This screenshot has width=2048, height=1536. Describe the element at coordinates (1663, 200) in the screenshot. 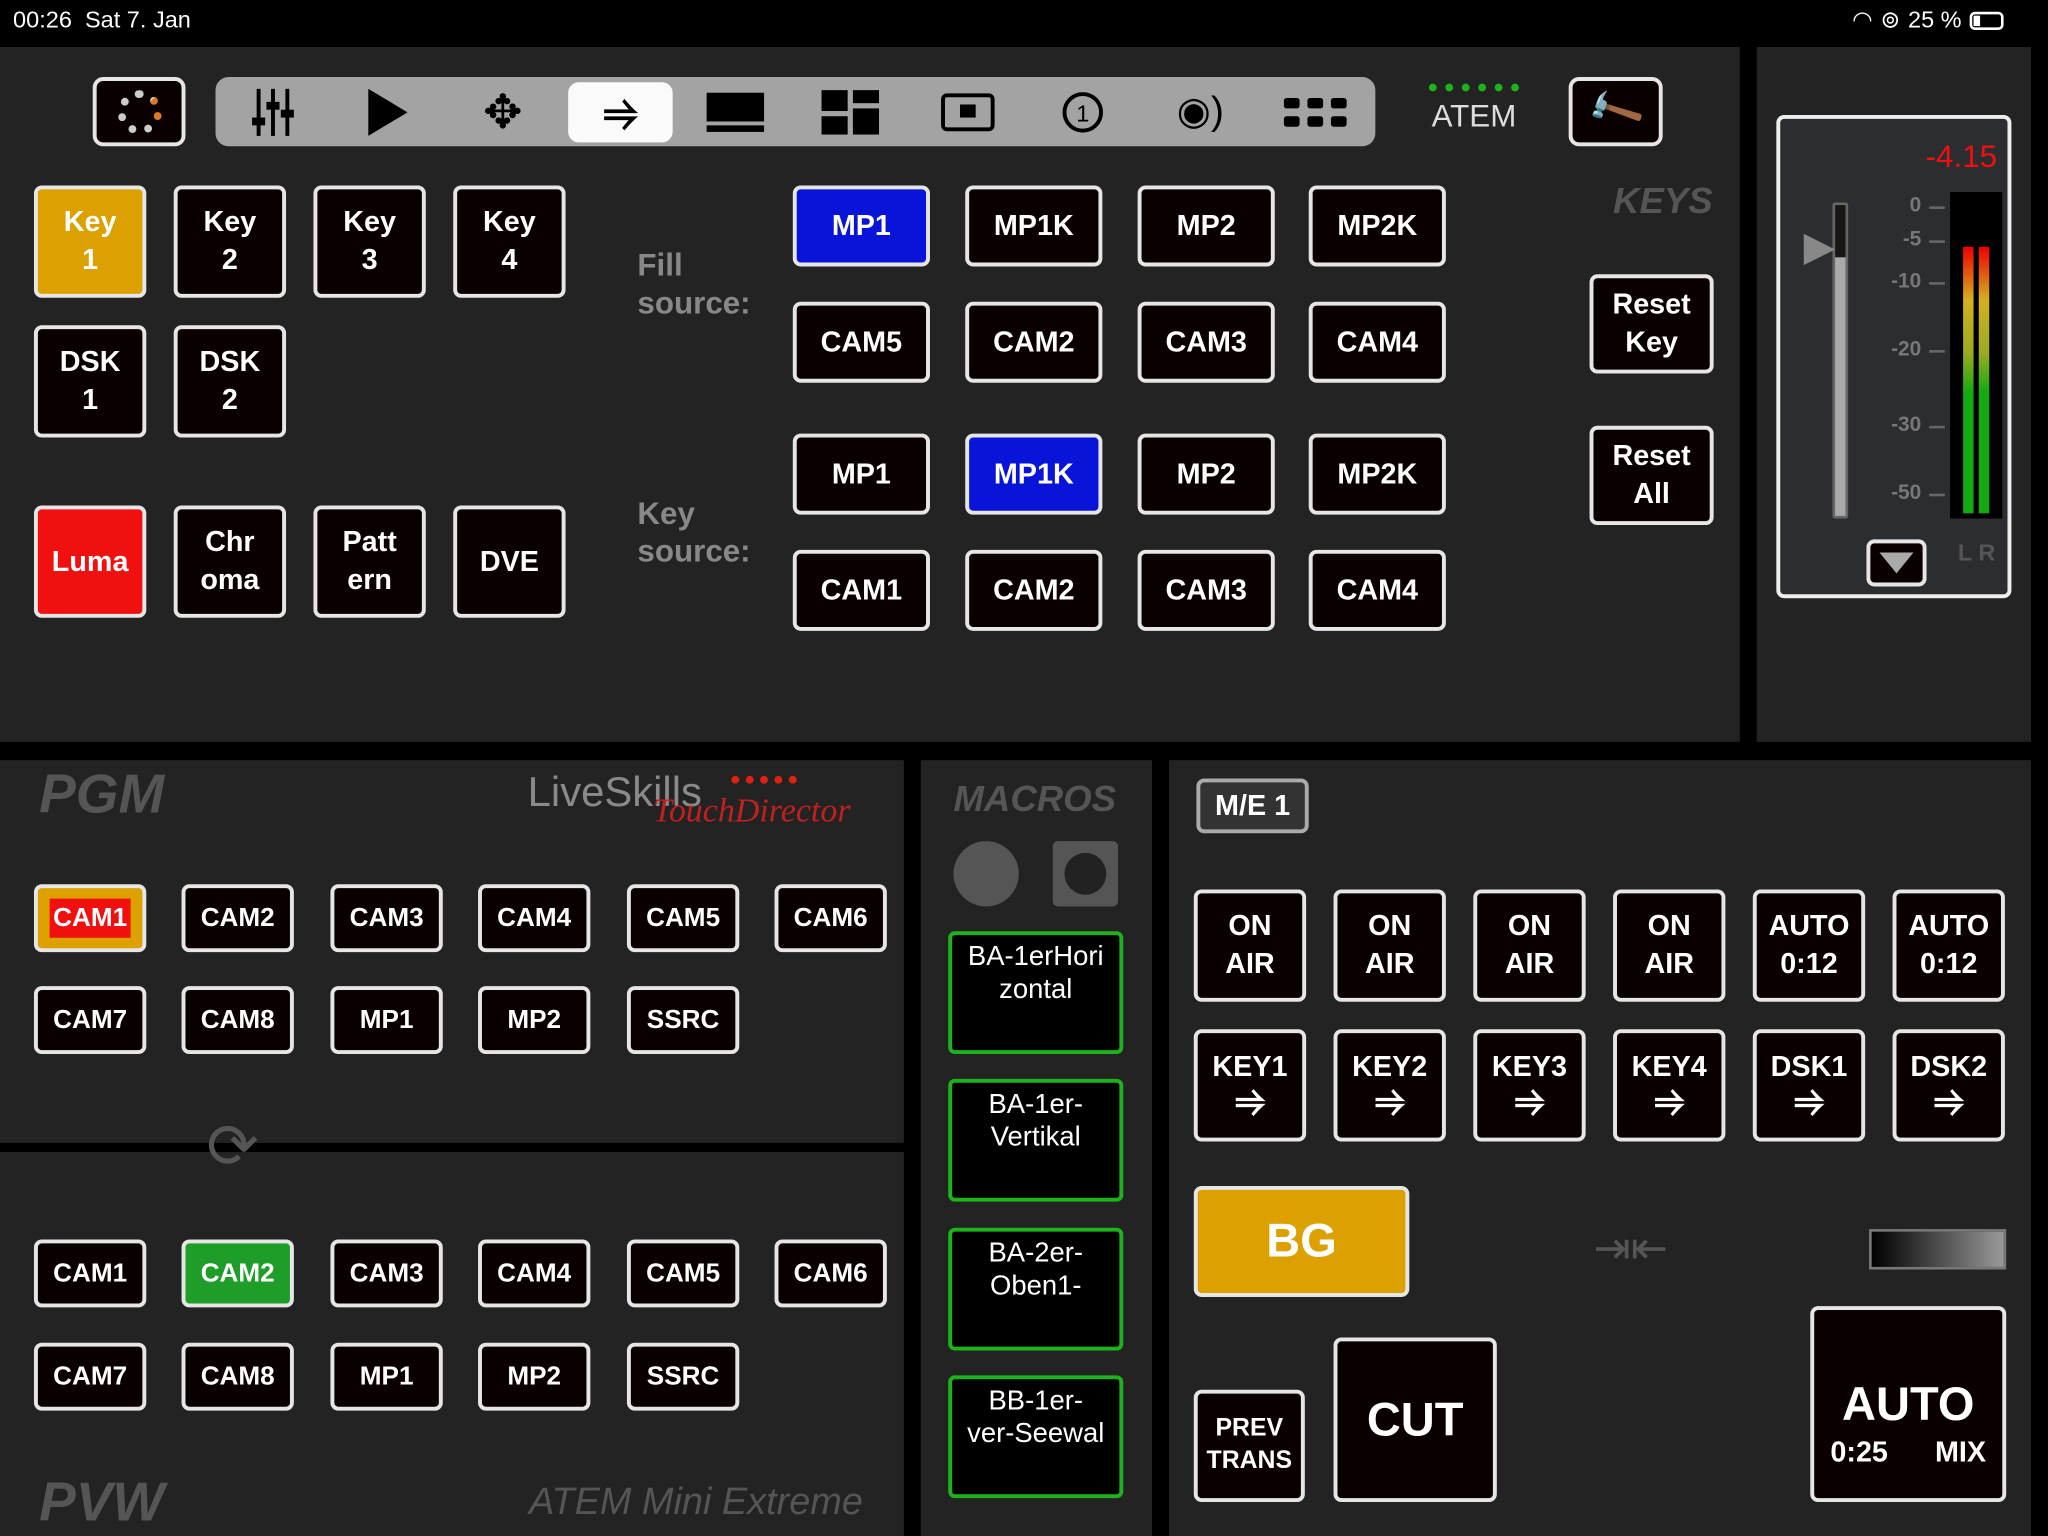

I see `keys-title: KEYS` at that location.